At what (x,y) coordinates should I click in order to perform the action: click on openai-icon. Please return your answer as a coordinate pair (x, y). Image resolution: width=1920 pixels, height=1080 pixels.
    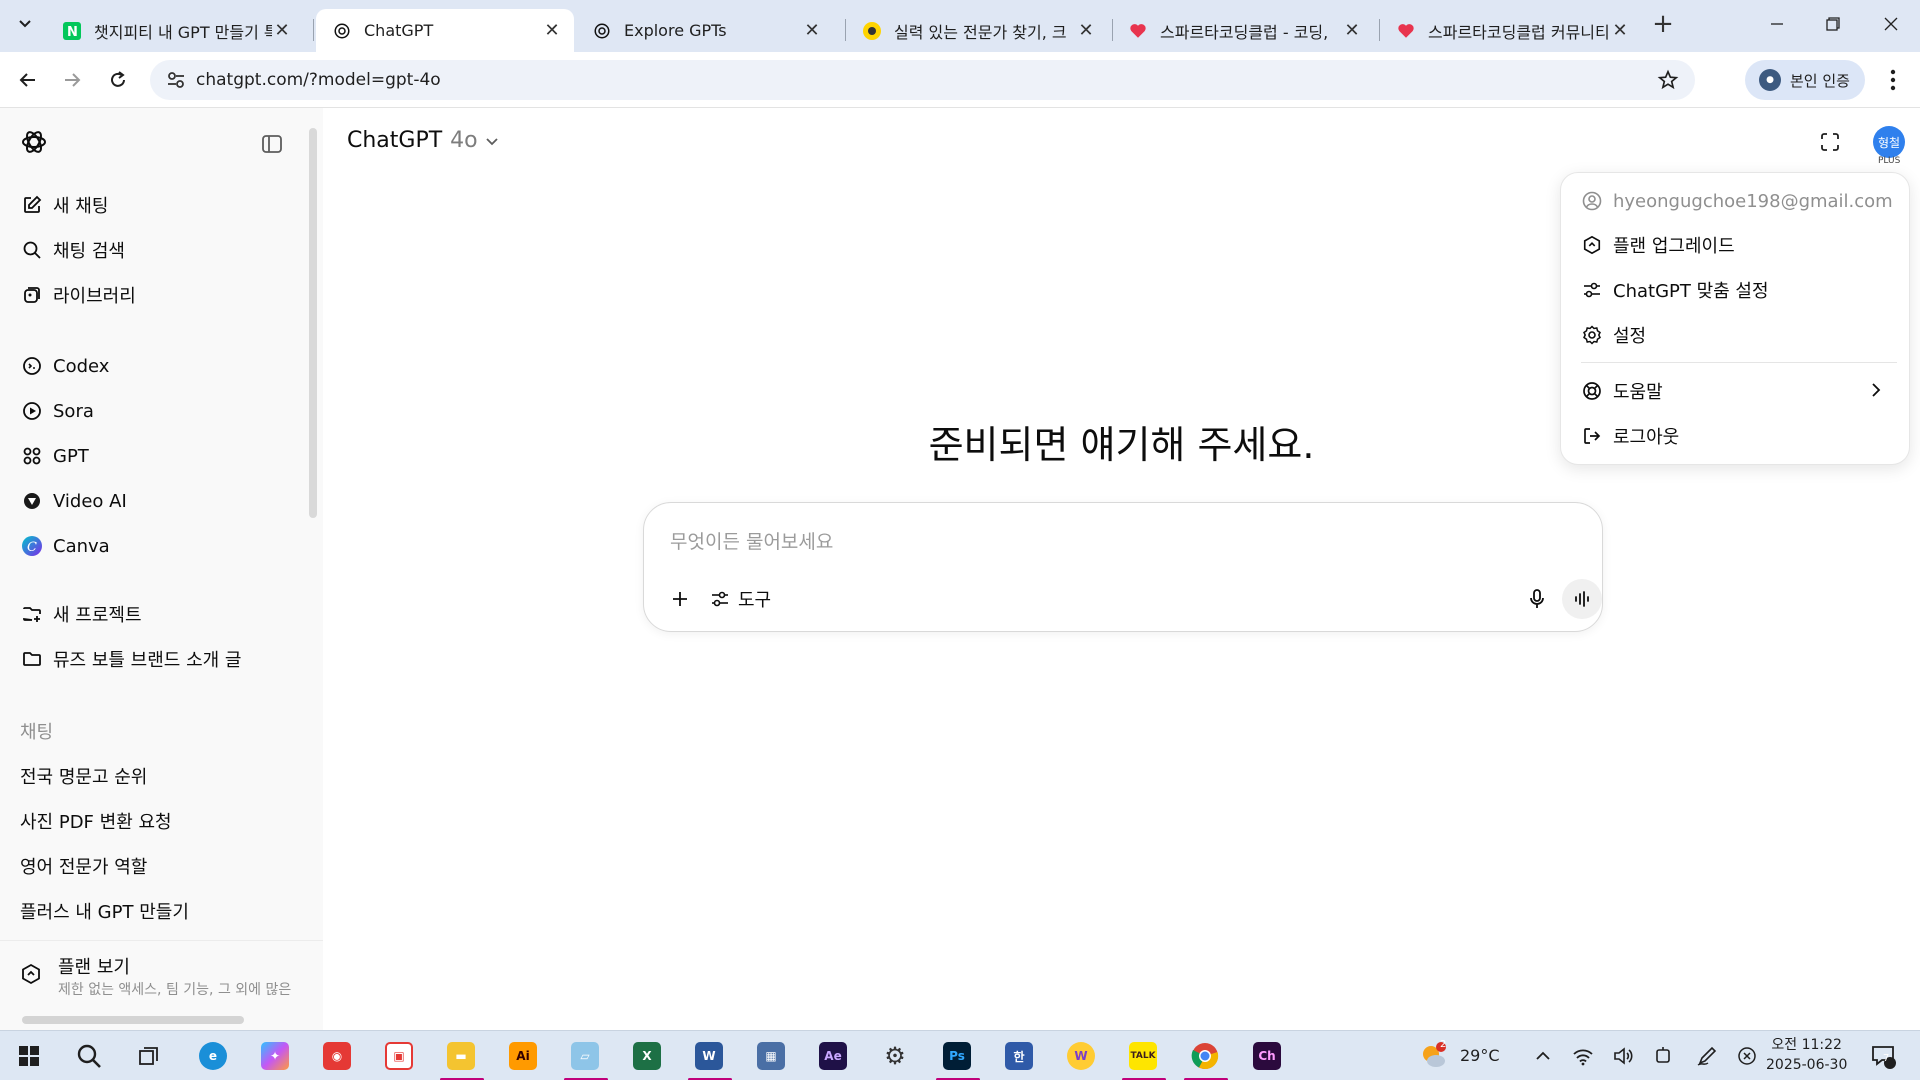
    Looking at the image, I should click on (602, 31).